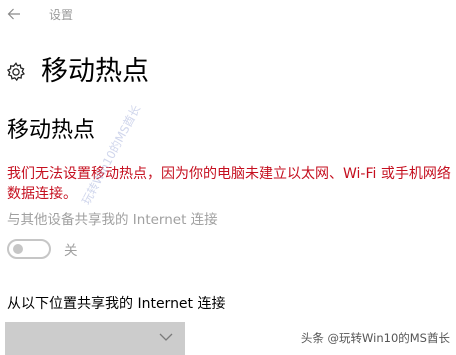 The height and width of the screenshot is (355, 456). What do you see at coordinates (16, 72) in the screenshot?
I see `gear-icon` at bounding box center [16, 72].